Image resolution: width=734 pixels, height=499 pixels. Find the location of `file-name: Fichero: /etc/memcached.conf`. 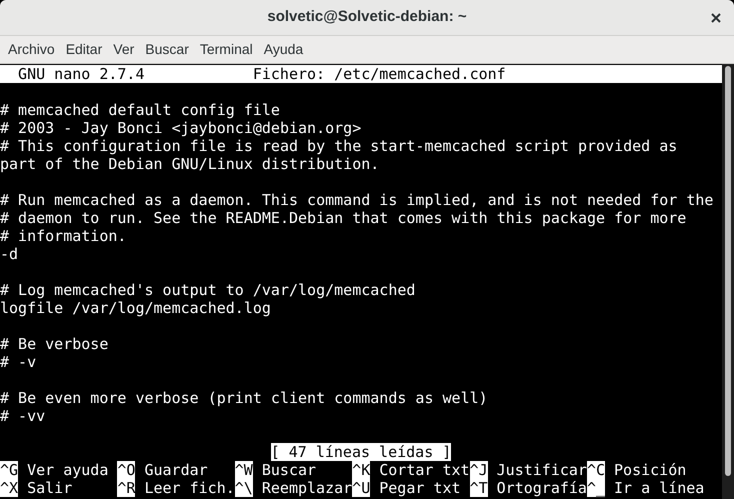

file-name: Fichero: /etc/memcached.conf is located at coordinates (379, 74).